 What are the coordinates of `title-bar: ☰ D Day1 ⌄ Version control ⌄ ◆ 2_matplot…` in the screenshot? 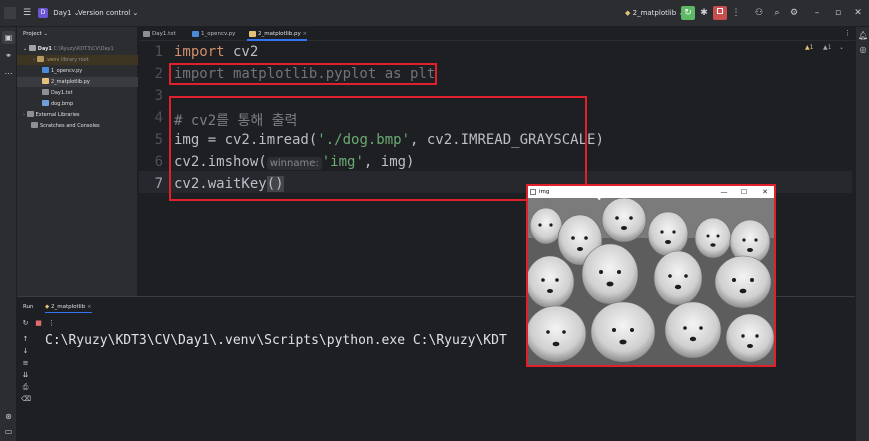 It's located at (434, 13).